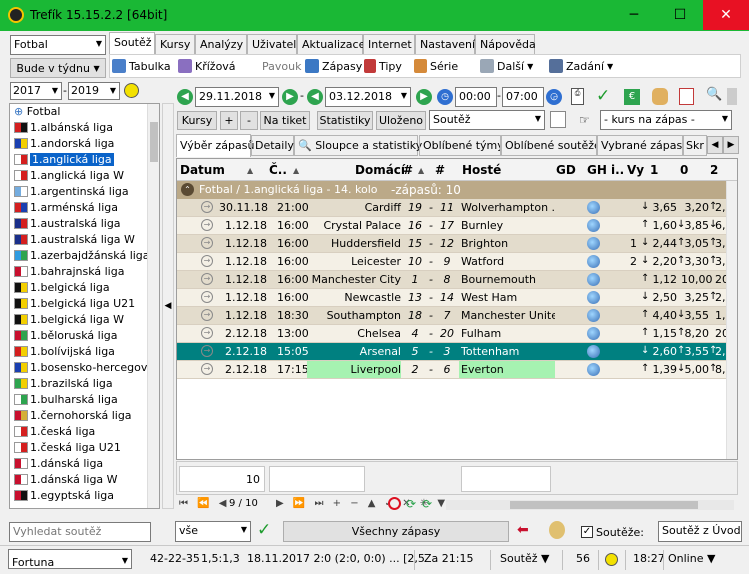 Image resolution: width=749 pixels, height=574 pixels. What do you see at coordinates (264, 530) in the screenshot?
I see `checkmark-icon: ✓` at bounding box center [264, 530].